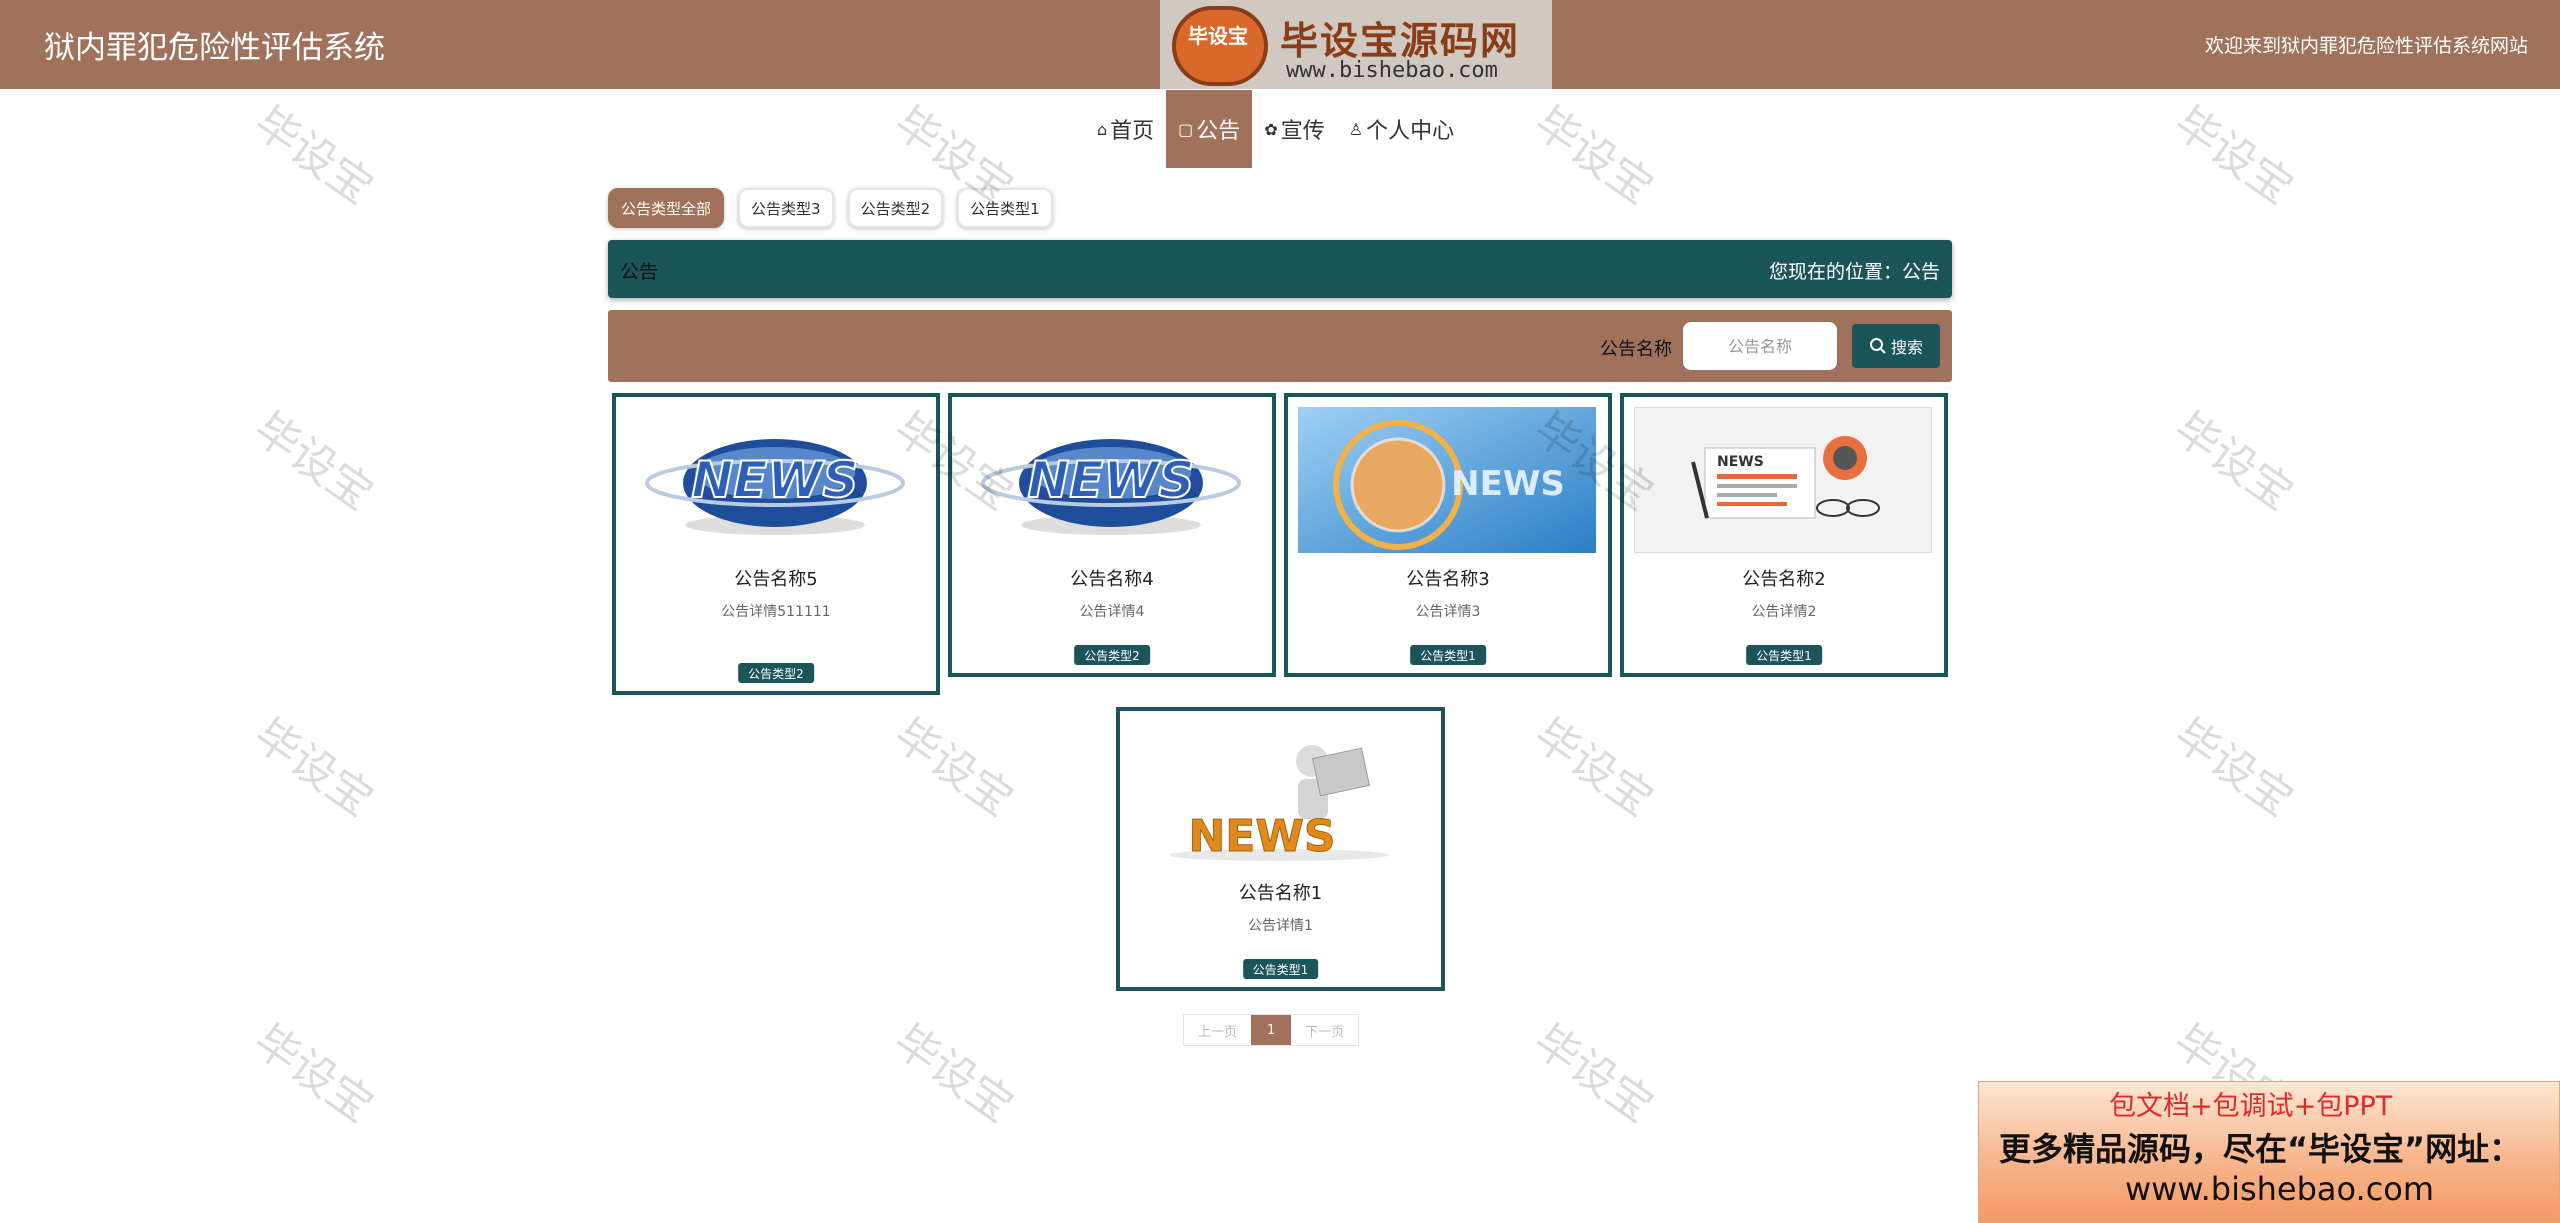 The width and height of the screenshot is (2560, 1223). Describe the element at coordinates (666, 208) in the screenshot. I see `filter-all: 公告类型全部` at that location.